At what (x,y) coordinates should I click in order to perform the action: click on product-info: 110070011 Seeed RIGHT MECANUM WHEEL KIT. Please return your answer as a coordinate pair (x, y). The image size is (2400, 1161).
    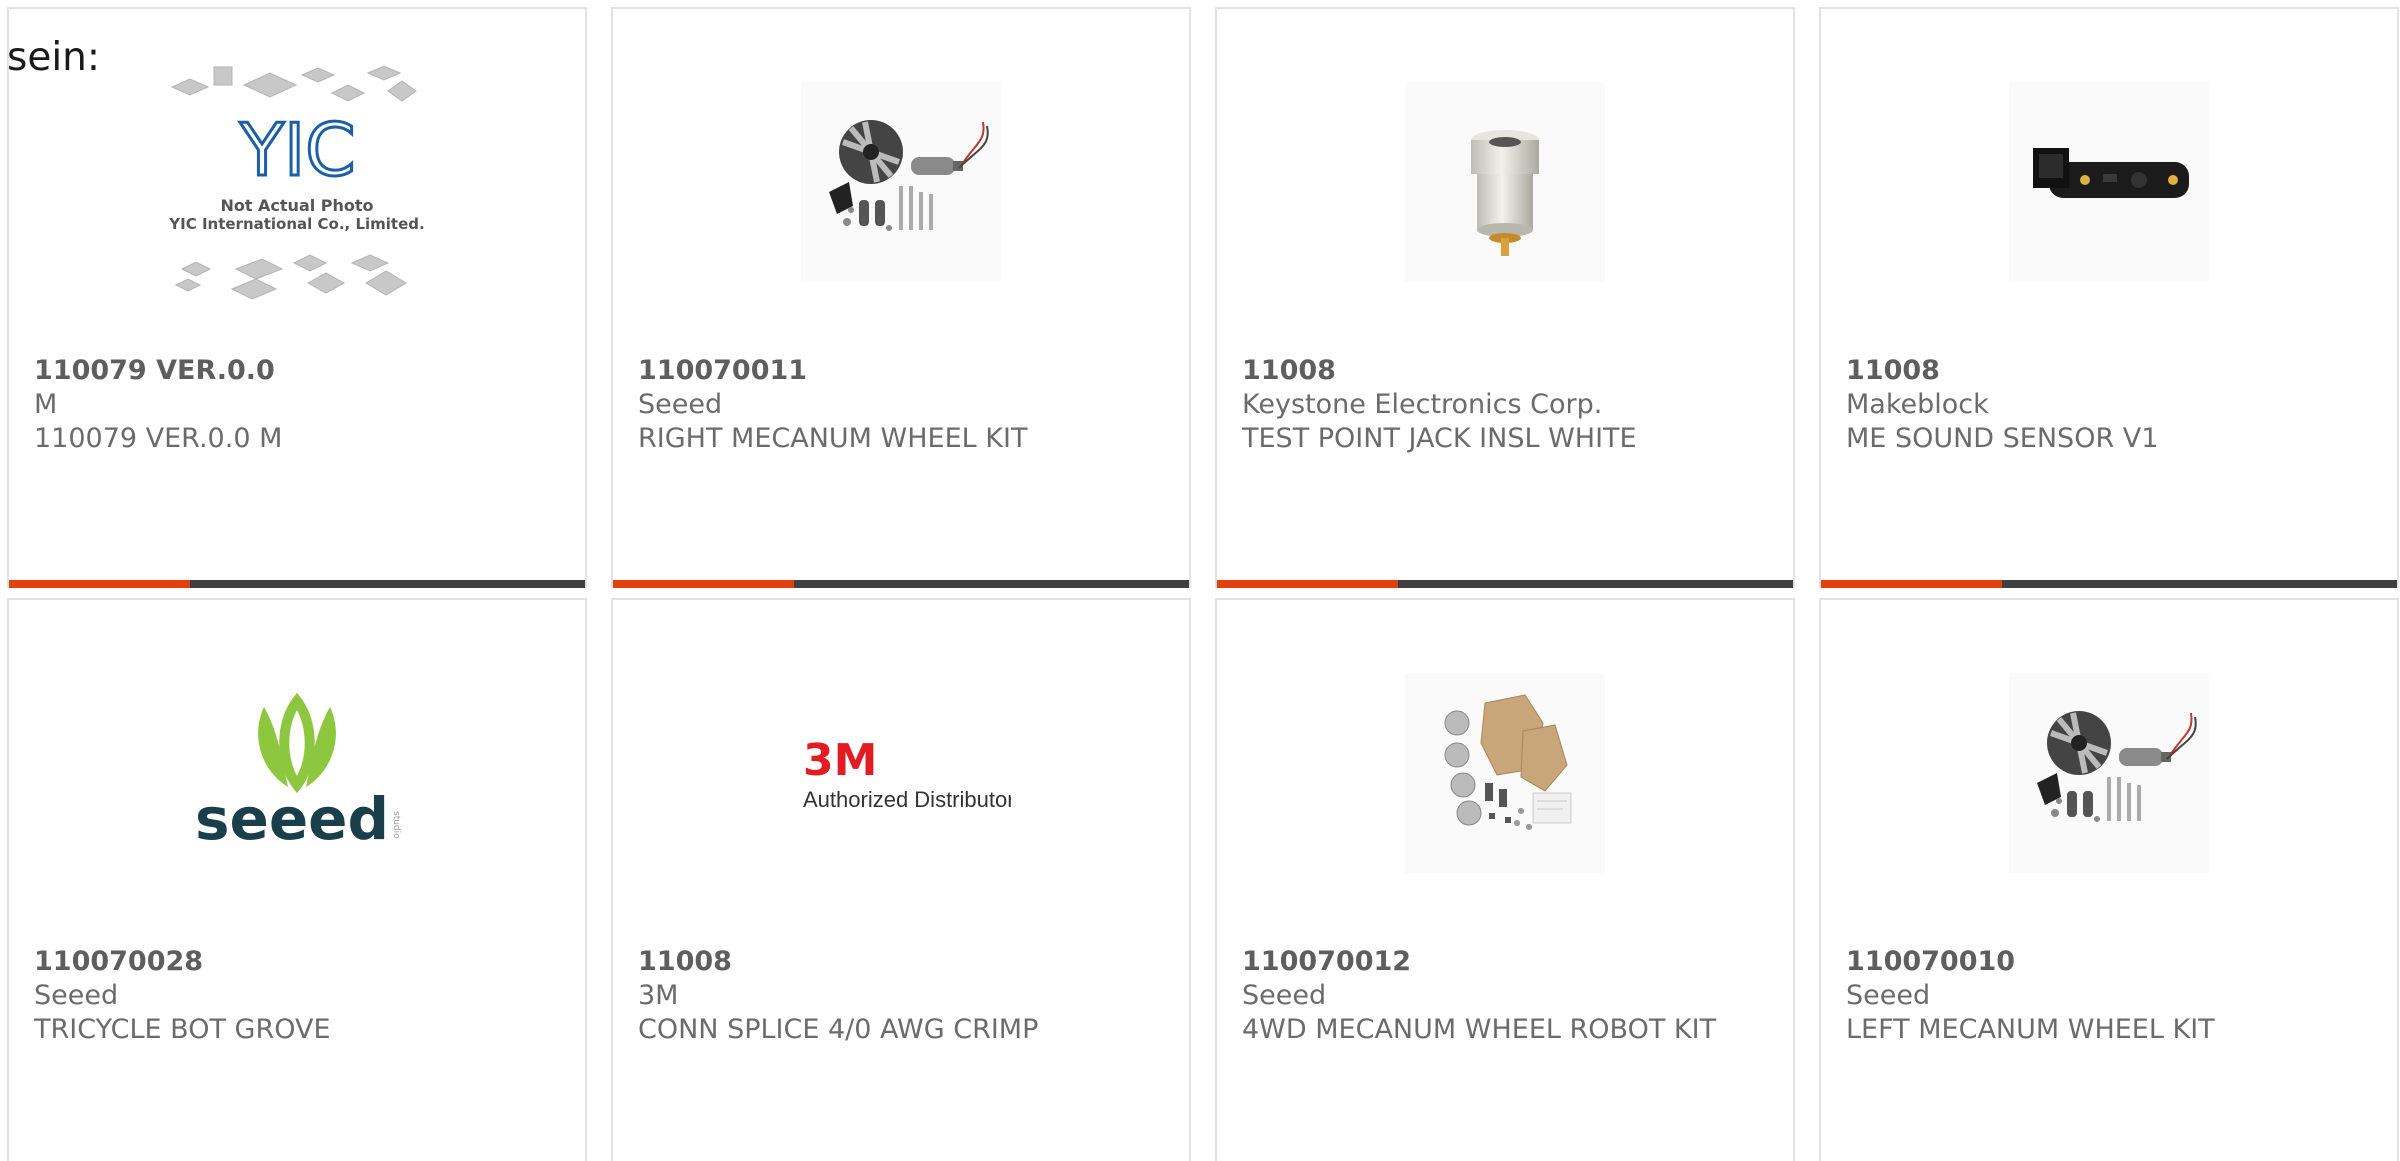
    Looking at the image, I should click on (888, 405).